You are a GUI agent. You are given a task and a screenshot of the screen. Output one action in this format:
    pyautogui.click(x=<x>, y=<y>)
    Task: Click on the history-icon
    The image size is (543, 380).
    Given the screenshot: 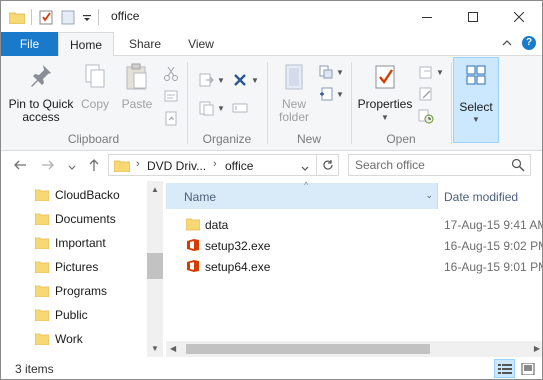 What is the action you would take?
    pyautogui.click(x=426, y=116)
    